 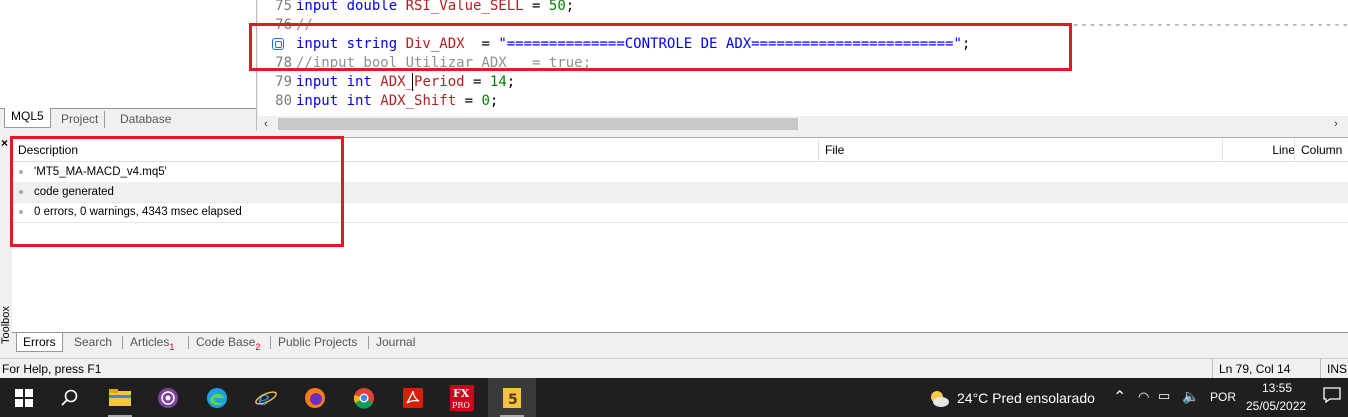 I want to click on tab-public-projects: Public Projects, so click(x=317, y=342).